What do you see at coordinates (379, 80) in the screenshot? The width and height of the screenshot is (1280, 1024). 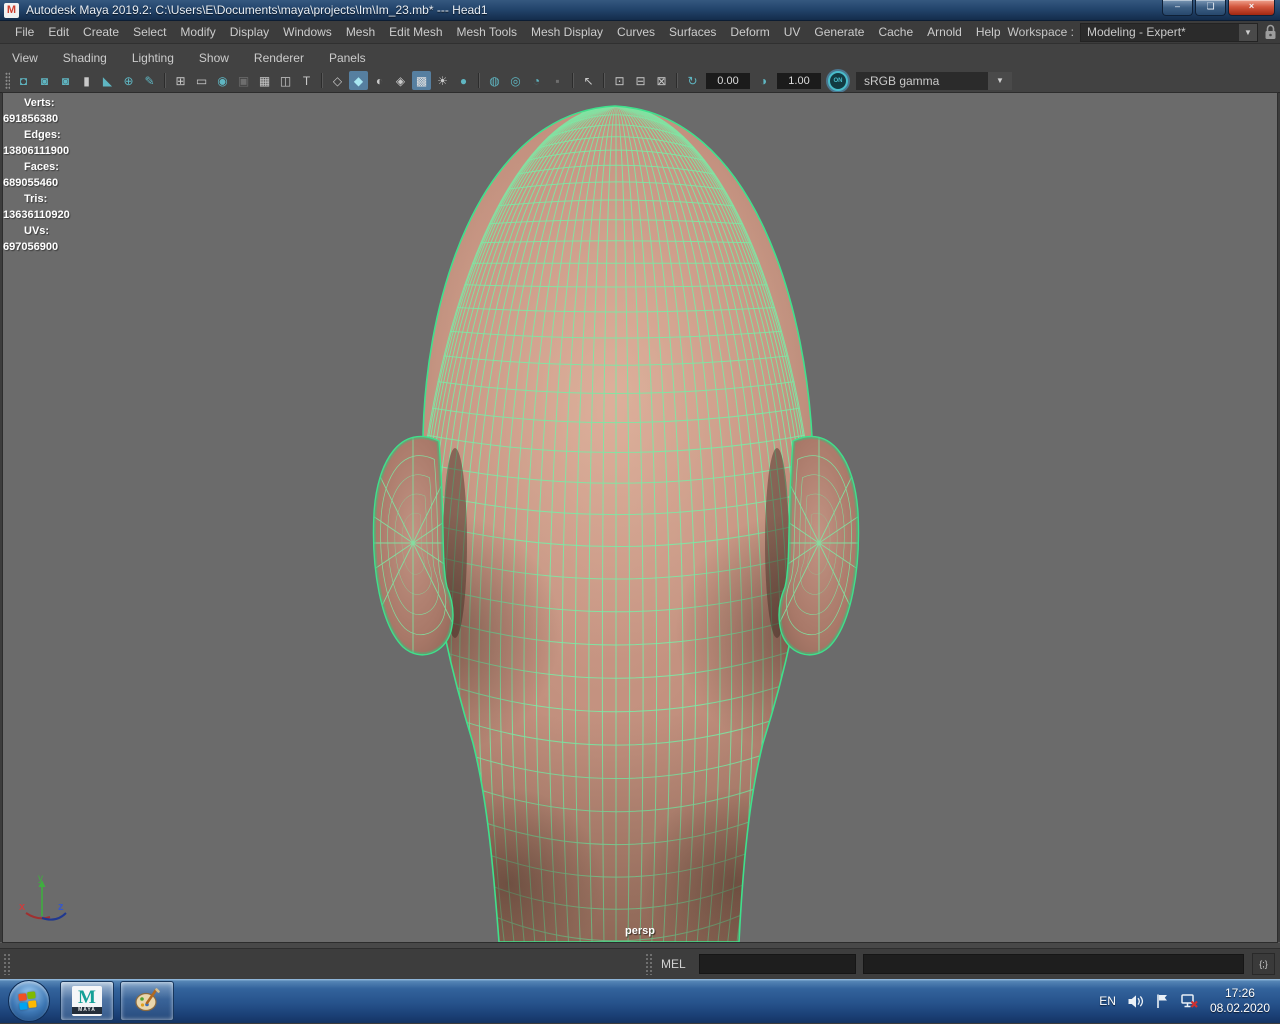 I see `textured-display-icon: ◐` at bounding box center [379, 80].